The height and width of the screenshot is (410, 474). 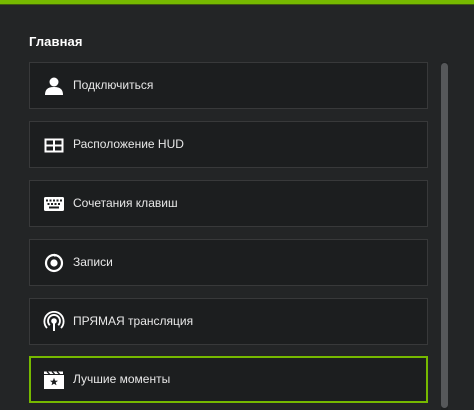 I want to click on menu-item-hotkeys: Сочетания клавиш, so click(x=228, y=203).